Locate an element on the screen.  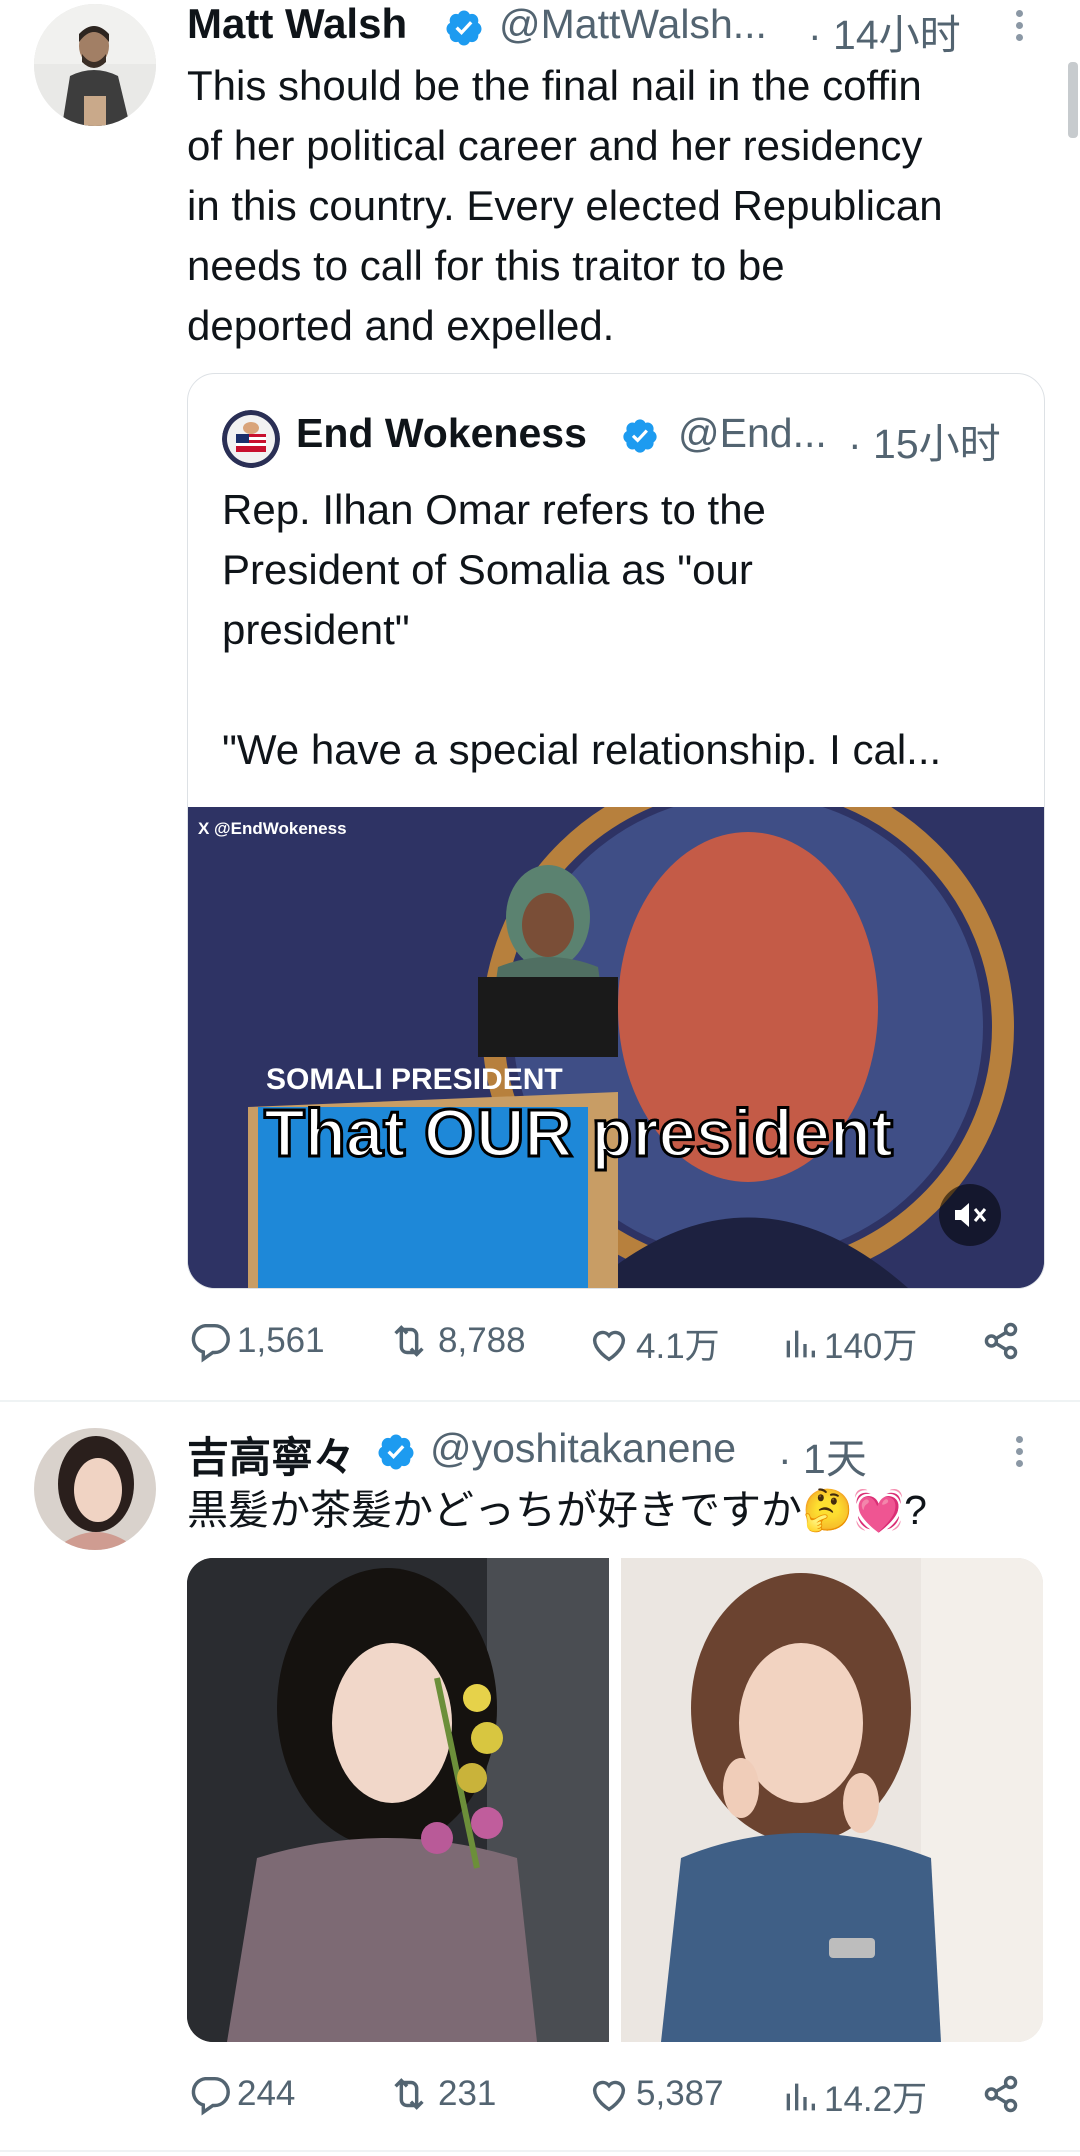
quoted-tweet-time: · 15小时 is located at coordinates (924, 440).